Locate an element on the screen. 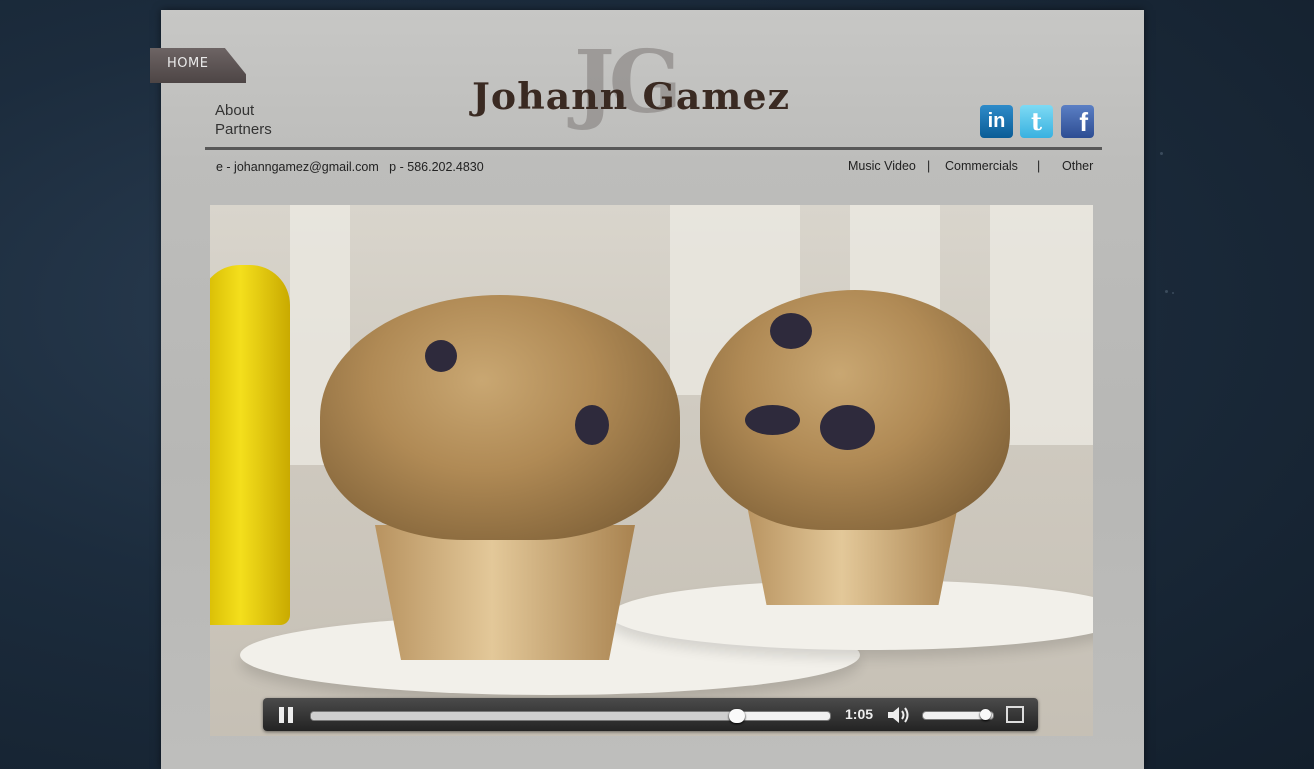 This screenshot has height=769, width=1314. linkedin-icon: in is located at coordinates (996, 121).